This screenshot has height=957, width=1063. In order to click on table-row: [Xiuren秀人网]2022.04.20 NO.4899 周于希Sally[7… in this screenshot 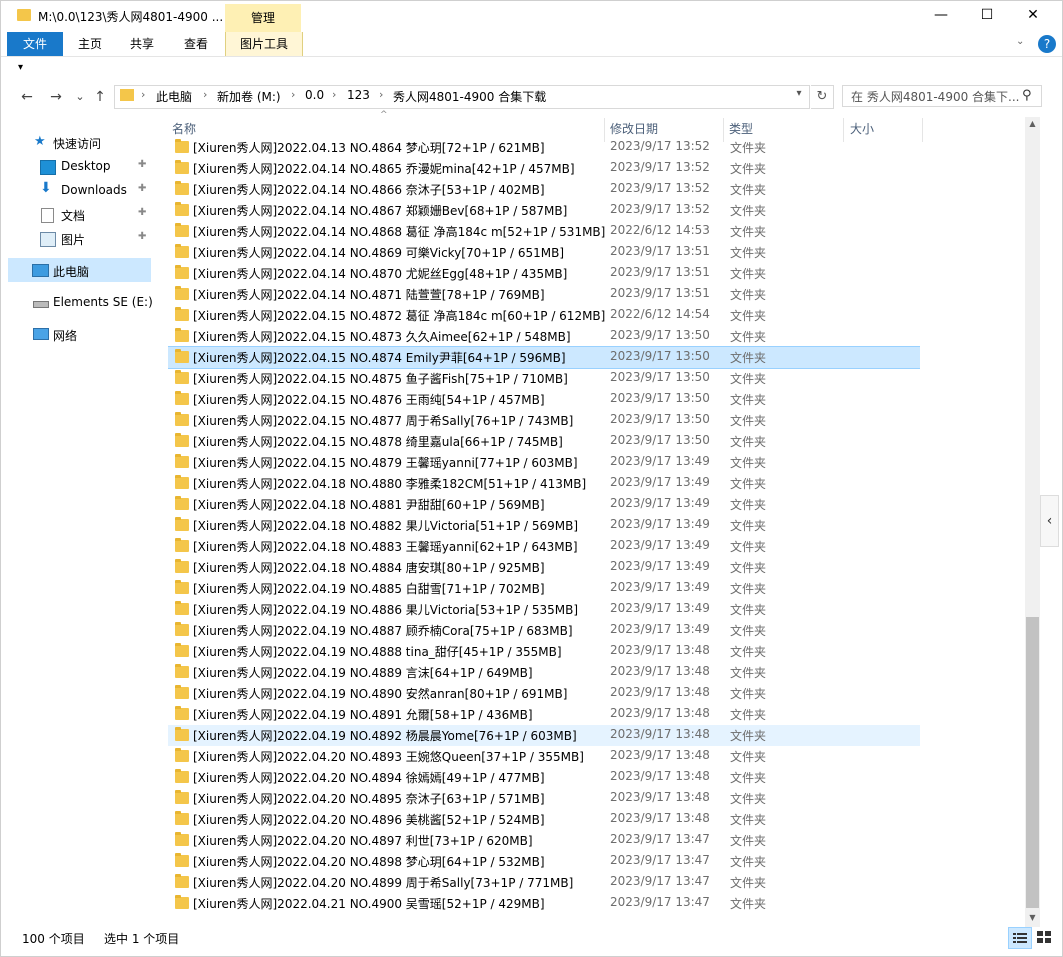, I will do `click(544, 882)`.